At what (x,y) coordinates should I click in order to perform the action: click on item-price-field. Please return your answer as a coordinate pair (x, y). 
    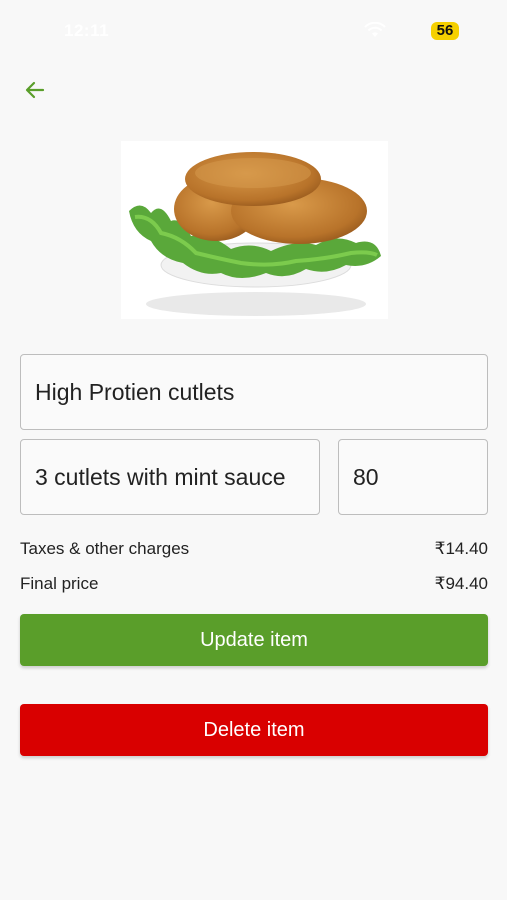
    Looking at the image, I should click on (413, 477).